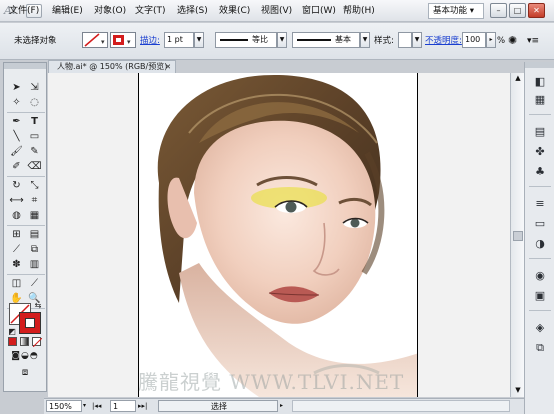 This screenshot has height=414, width=554. I want to click on color-mode-button, so click(12, 341).